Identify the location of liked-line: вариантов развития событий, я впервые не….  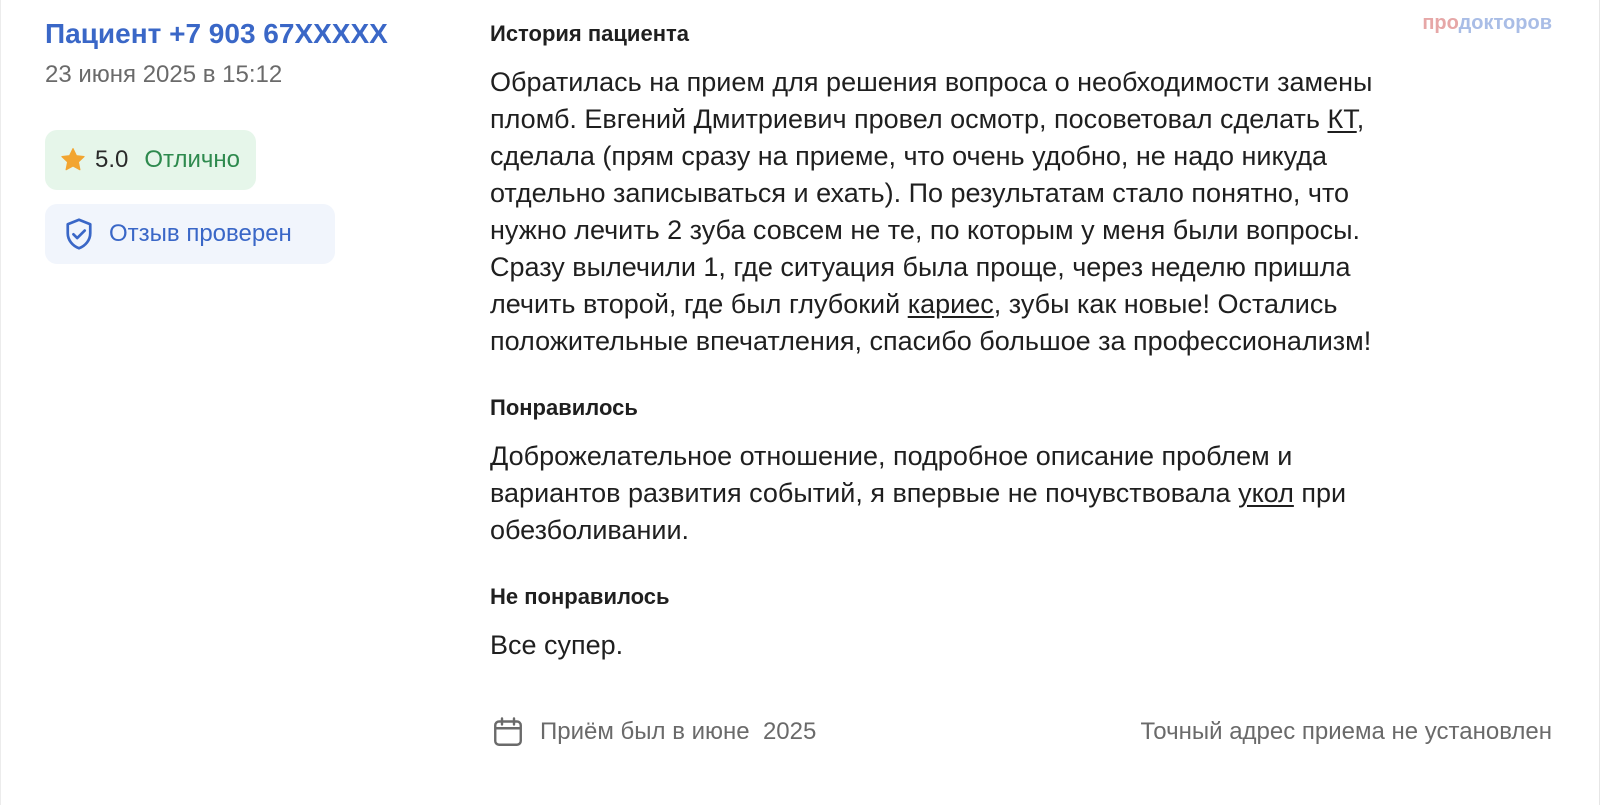
(1010, 493).